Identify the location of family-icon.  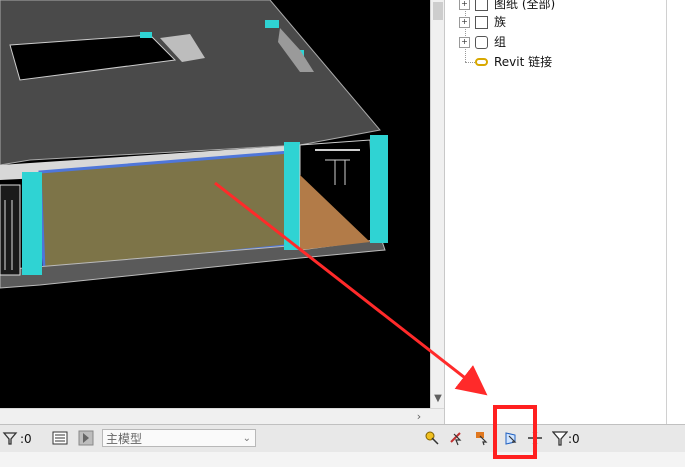
(481, 22).